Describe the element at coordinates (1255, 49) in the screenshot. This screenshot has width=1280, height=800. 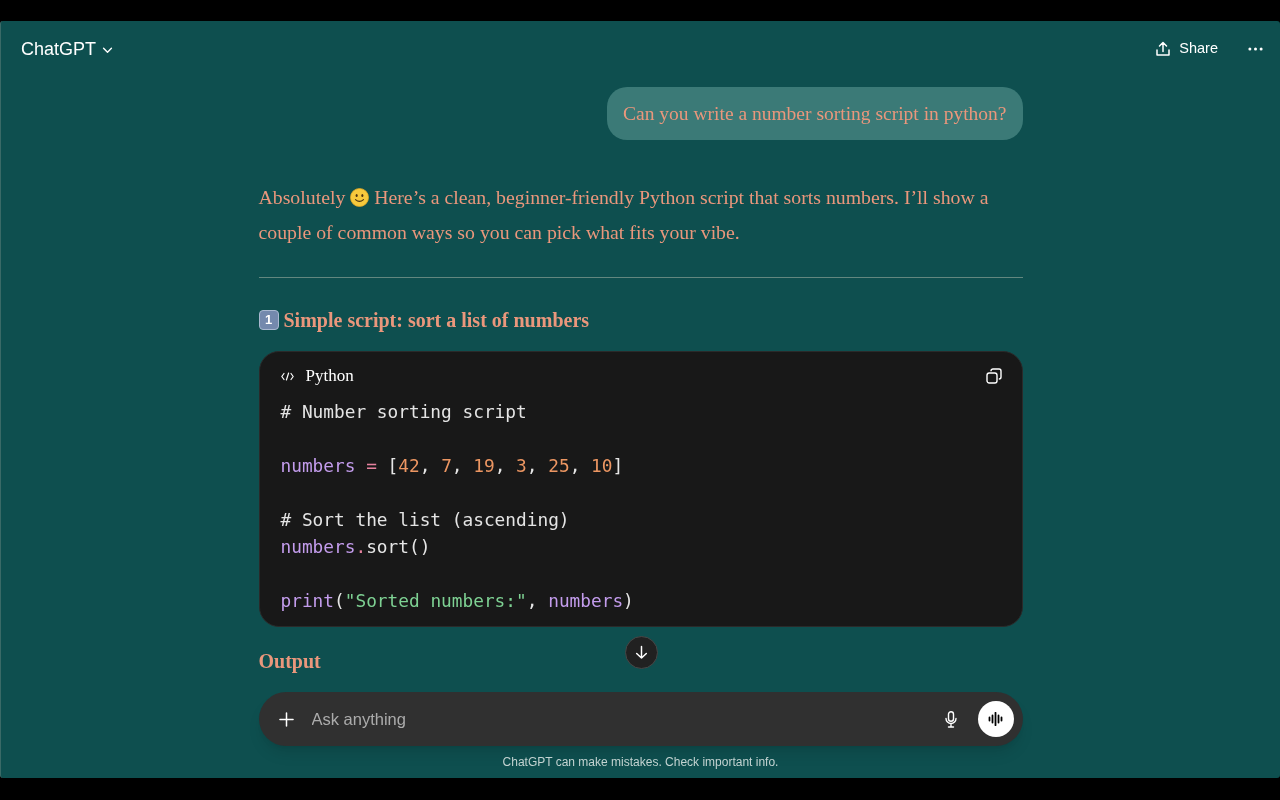
I see `ellipsis-icon` at that location.